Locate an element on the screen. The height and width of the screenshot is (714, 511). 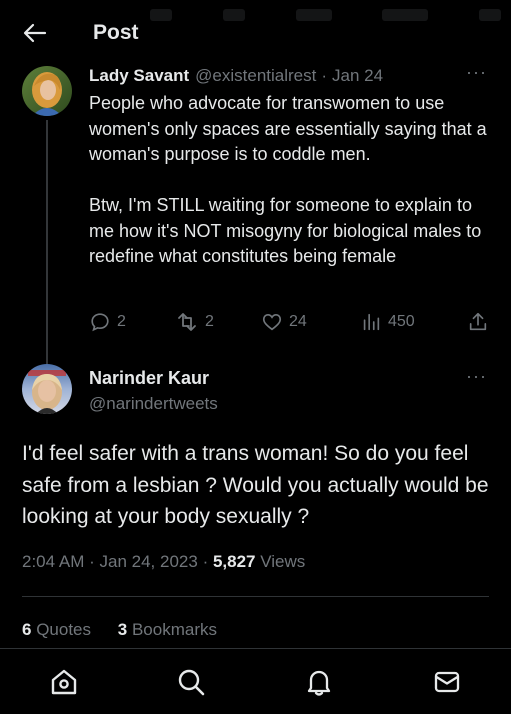
author-handle: @narindertweets is located at coordinates (153, 404).